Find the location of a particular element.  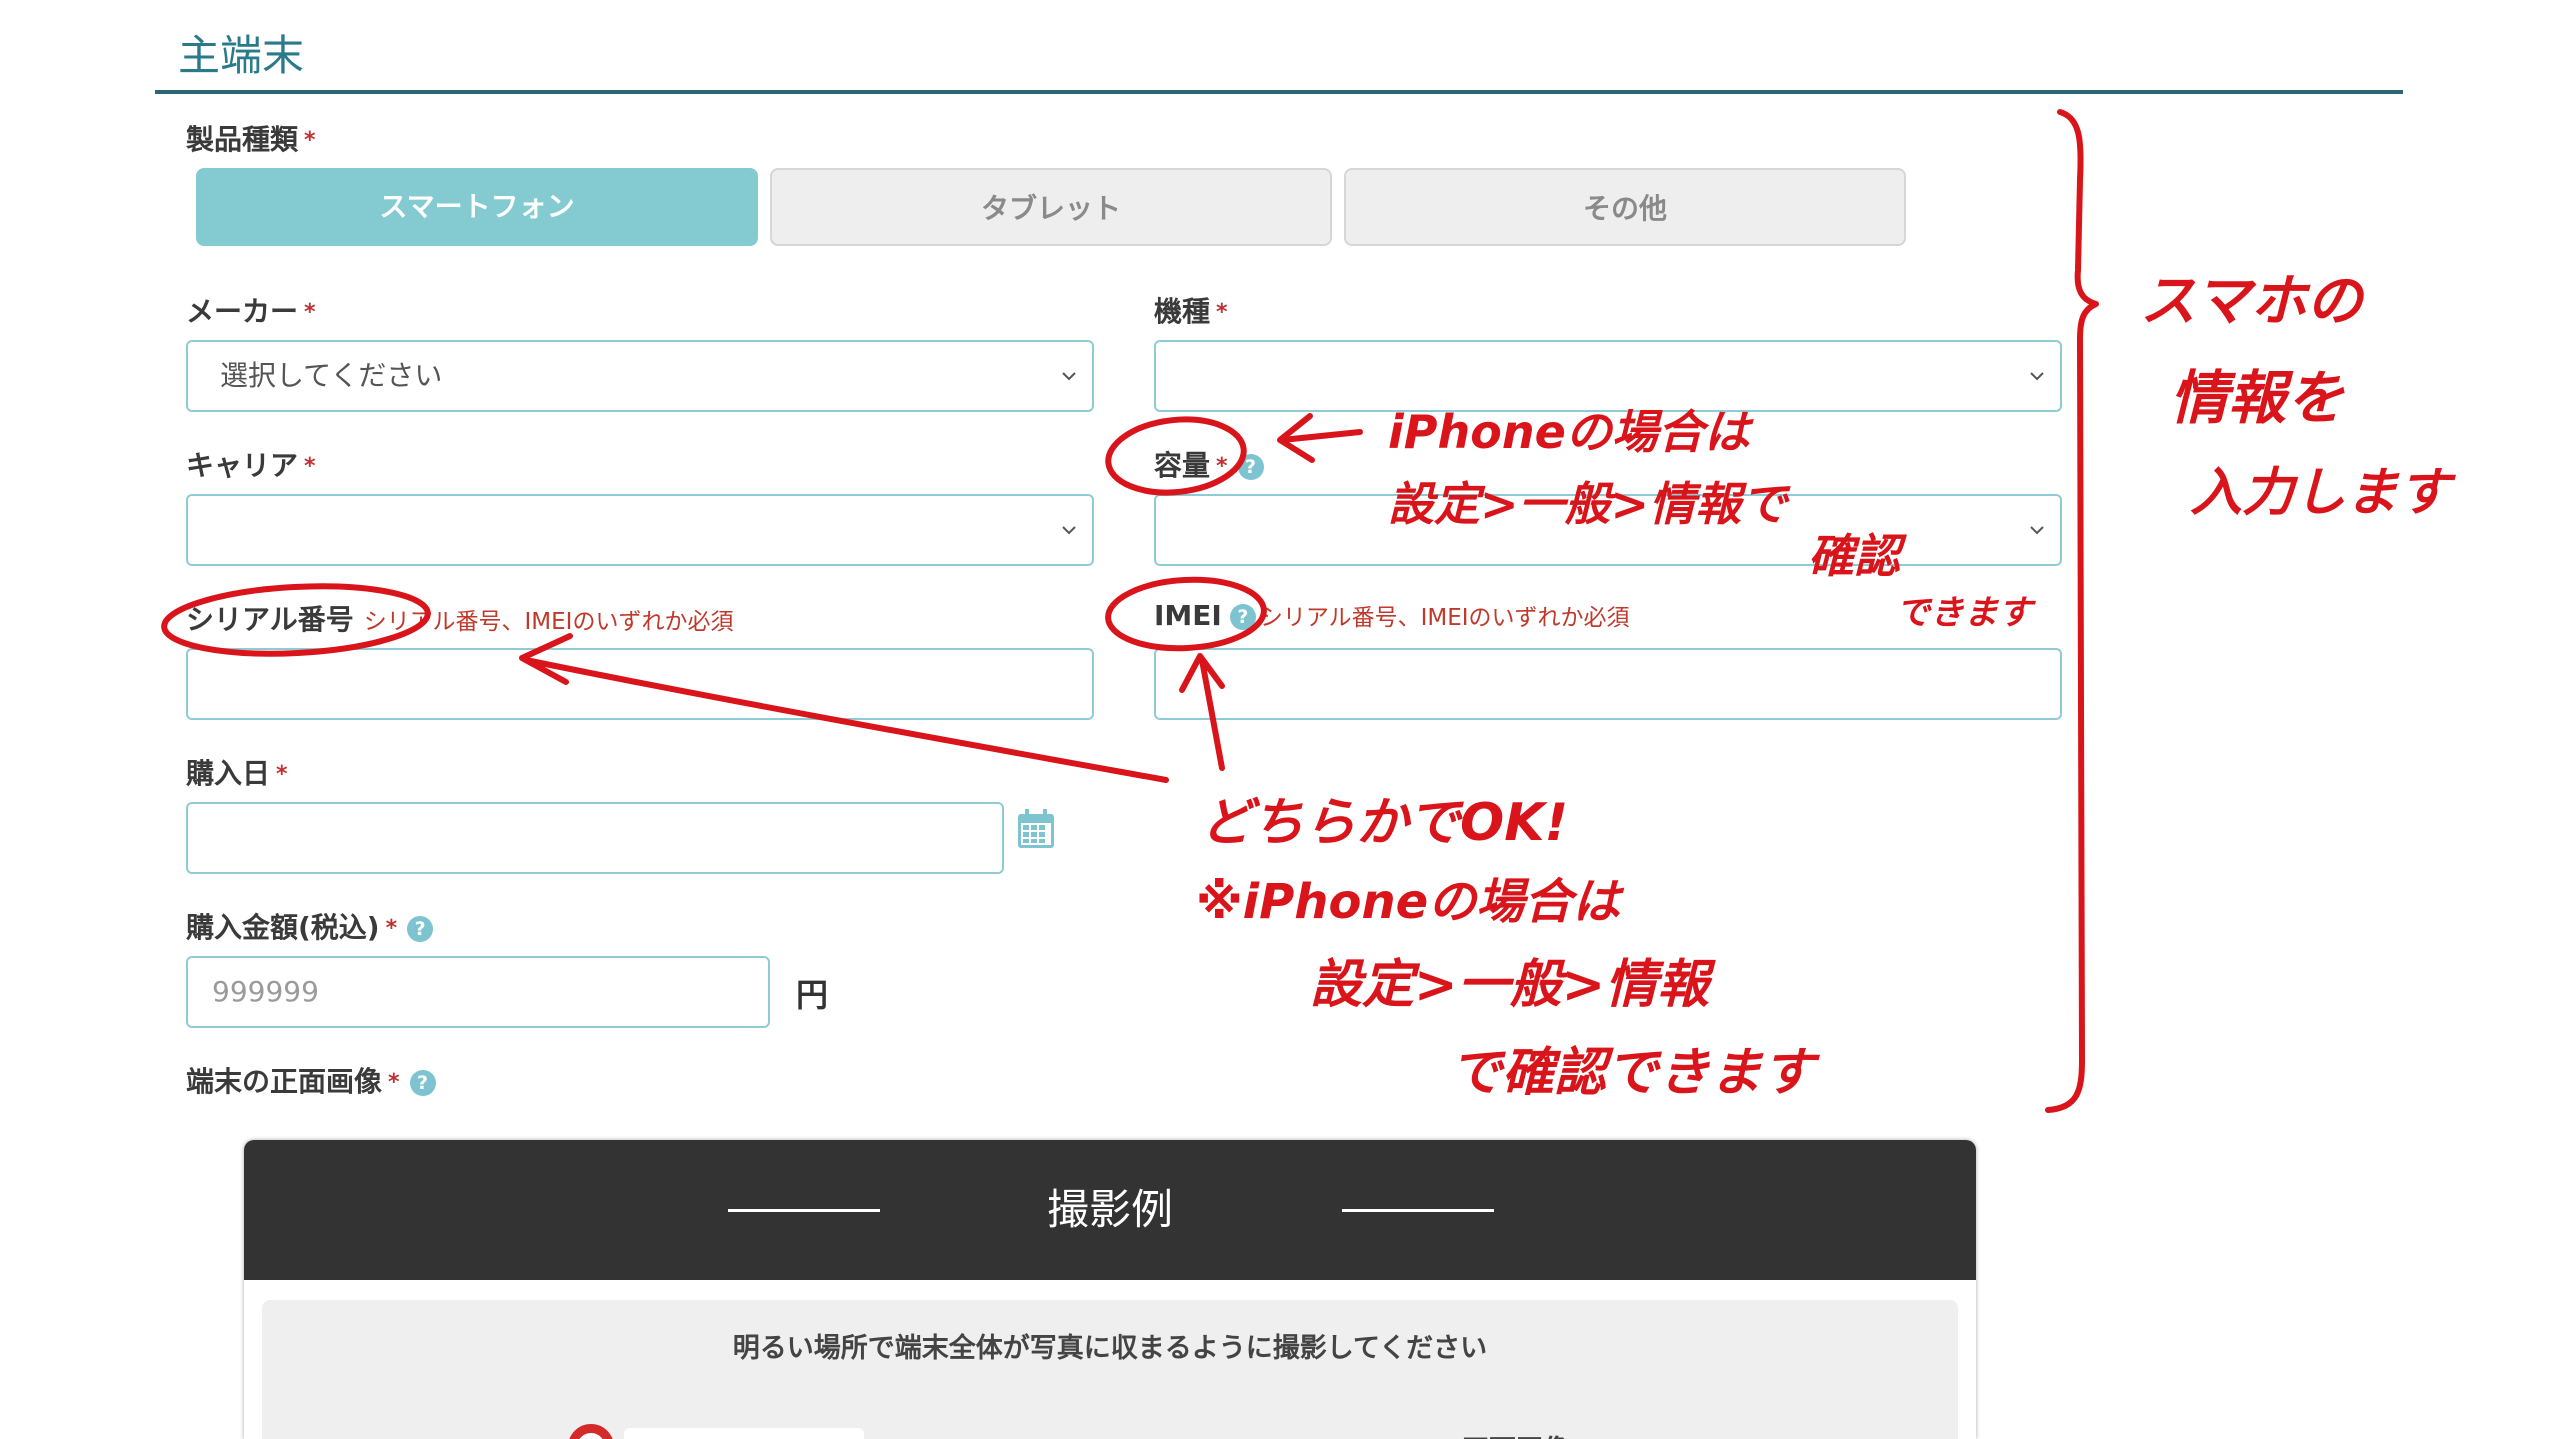

annotation-capacity-line1: iPhoneの場合は is located at coordinates (1571, 432).